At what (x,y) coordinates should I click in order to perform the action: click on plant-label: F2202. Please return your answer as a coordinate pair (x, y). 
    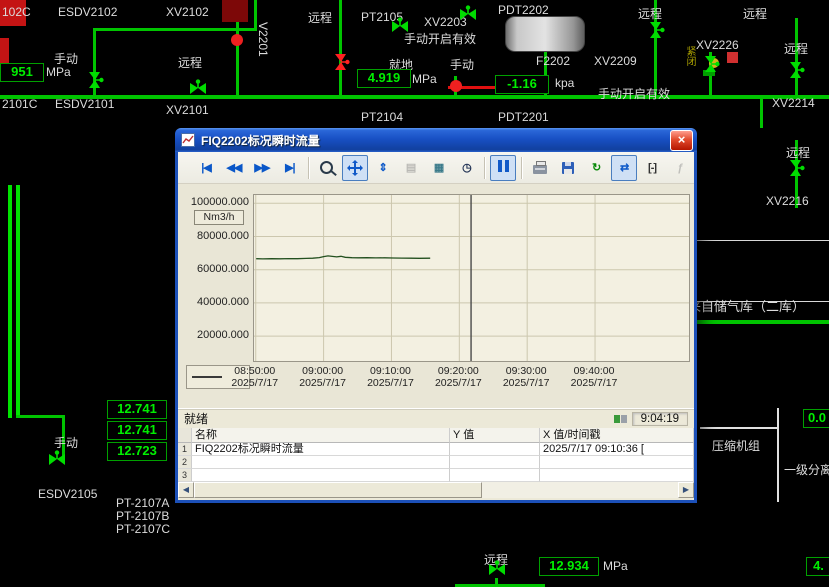
    Looking at the image, I should click on (553, 61).